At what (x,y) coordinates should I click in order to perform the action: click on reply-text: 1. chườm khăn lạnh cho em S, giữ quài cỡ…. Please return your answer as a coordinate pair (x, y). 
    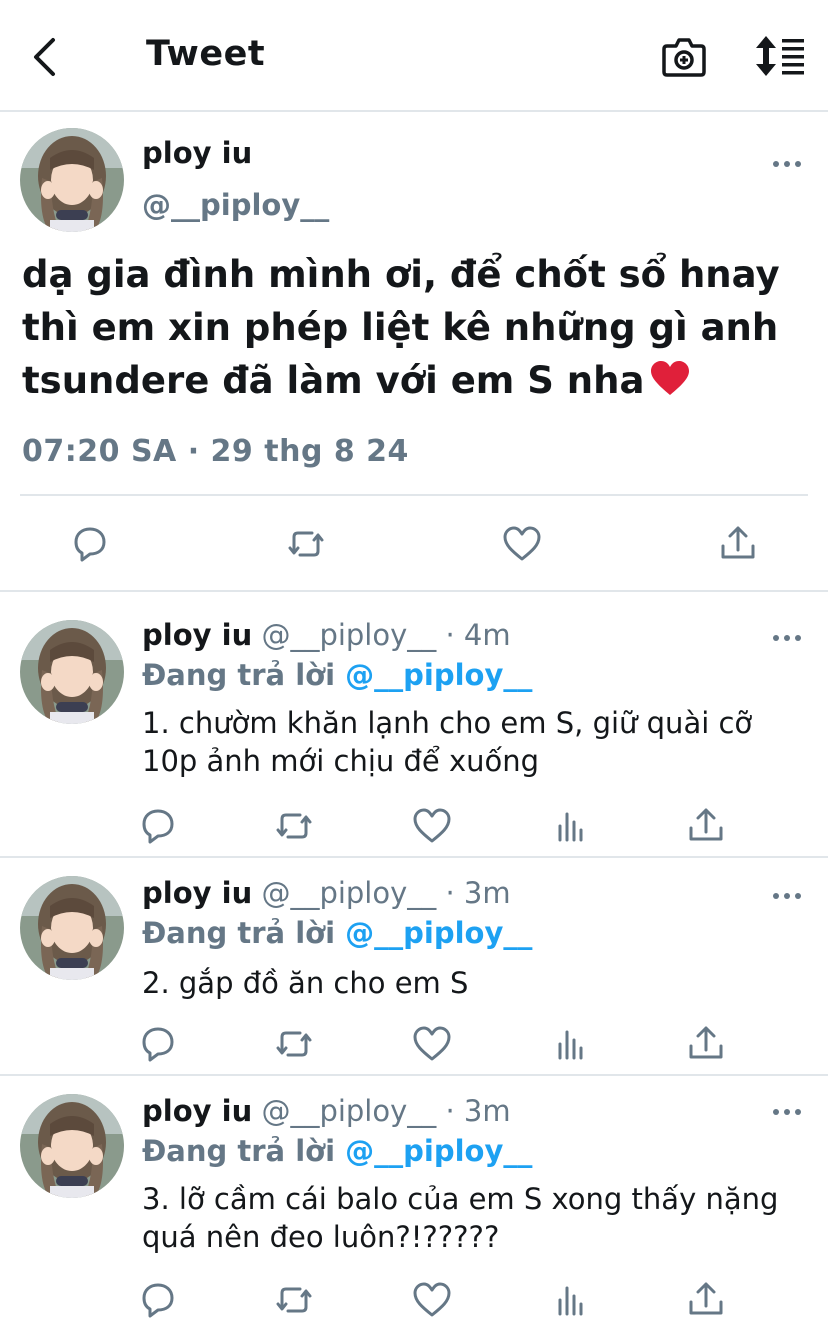
    Looking at the image, I should click on (447, 742).